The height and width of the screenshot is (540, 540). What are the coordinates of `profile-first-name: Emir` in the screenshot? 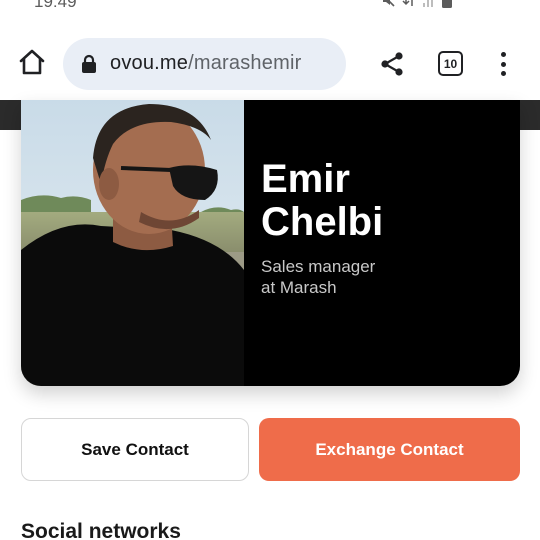 It's located at (305, 179).